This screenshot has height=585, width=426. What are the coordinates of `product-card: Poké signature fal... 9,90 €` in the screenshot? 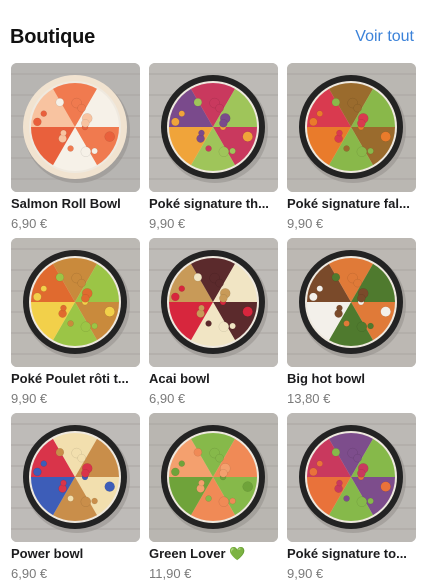 It's located at (351, 150).